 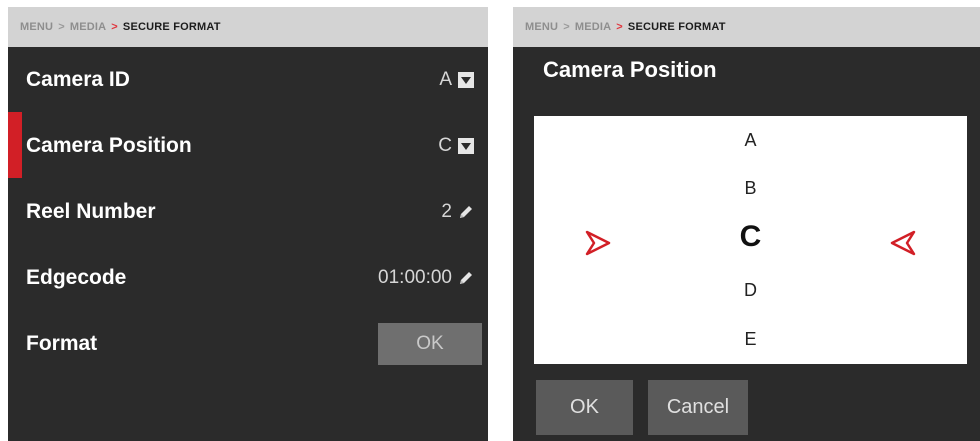 I want to click on reel-number-value: 2, so click(x=446, y=211).